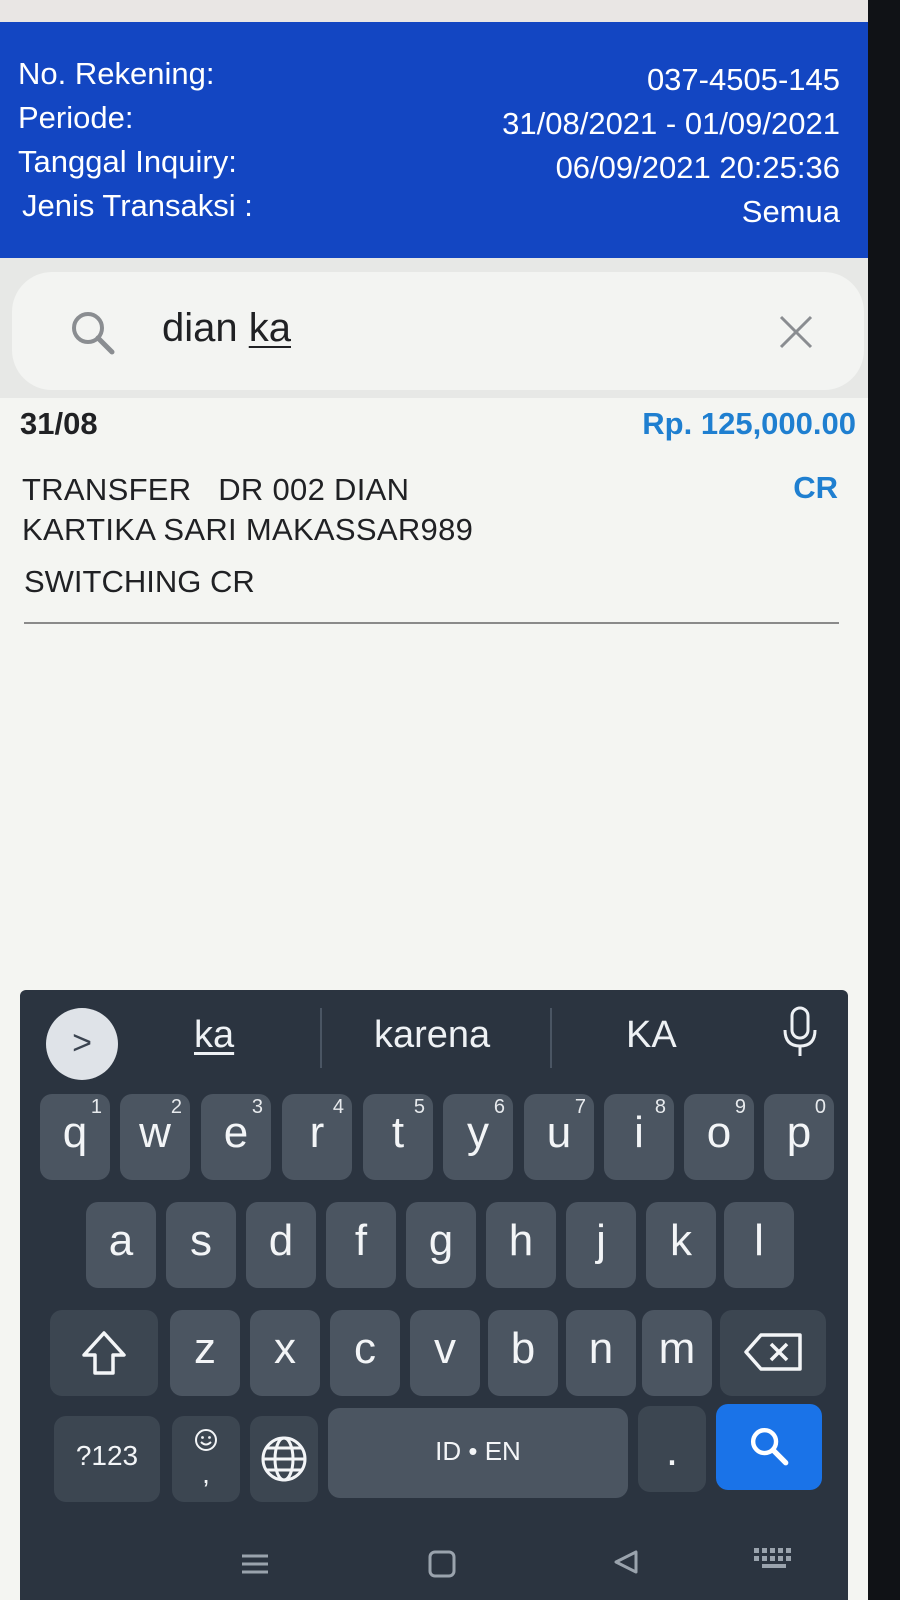 The image size is (900, 1600). Describe the element at coordinates (214, 1035) in the screenshot. I see `suggestion-1: ka` at that location.